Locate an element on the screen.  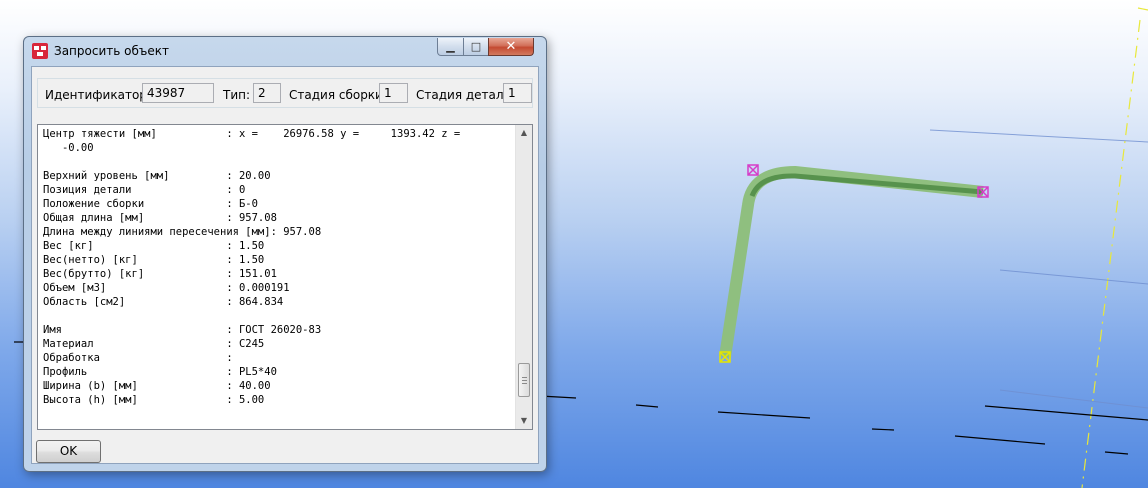
maximize-button: □ is located at coordinates (476, 47).